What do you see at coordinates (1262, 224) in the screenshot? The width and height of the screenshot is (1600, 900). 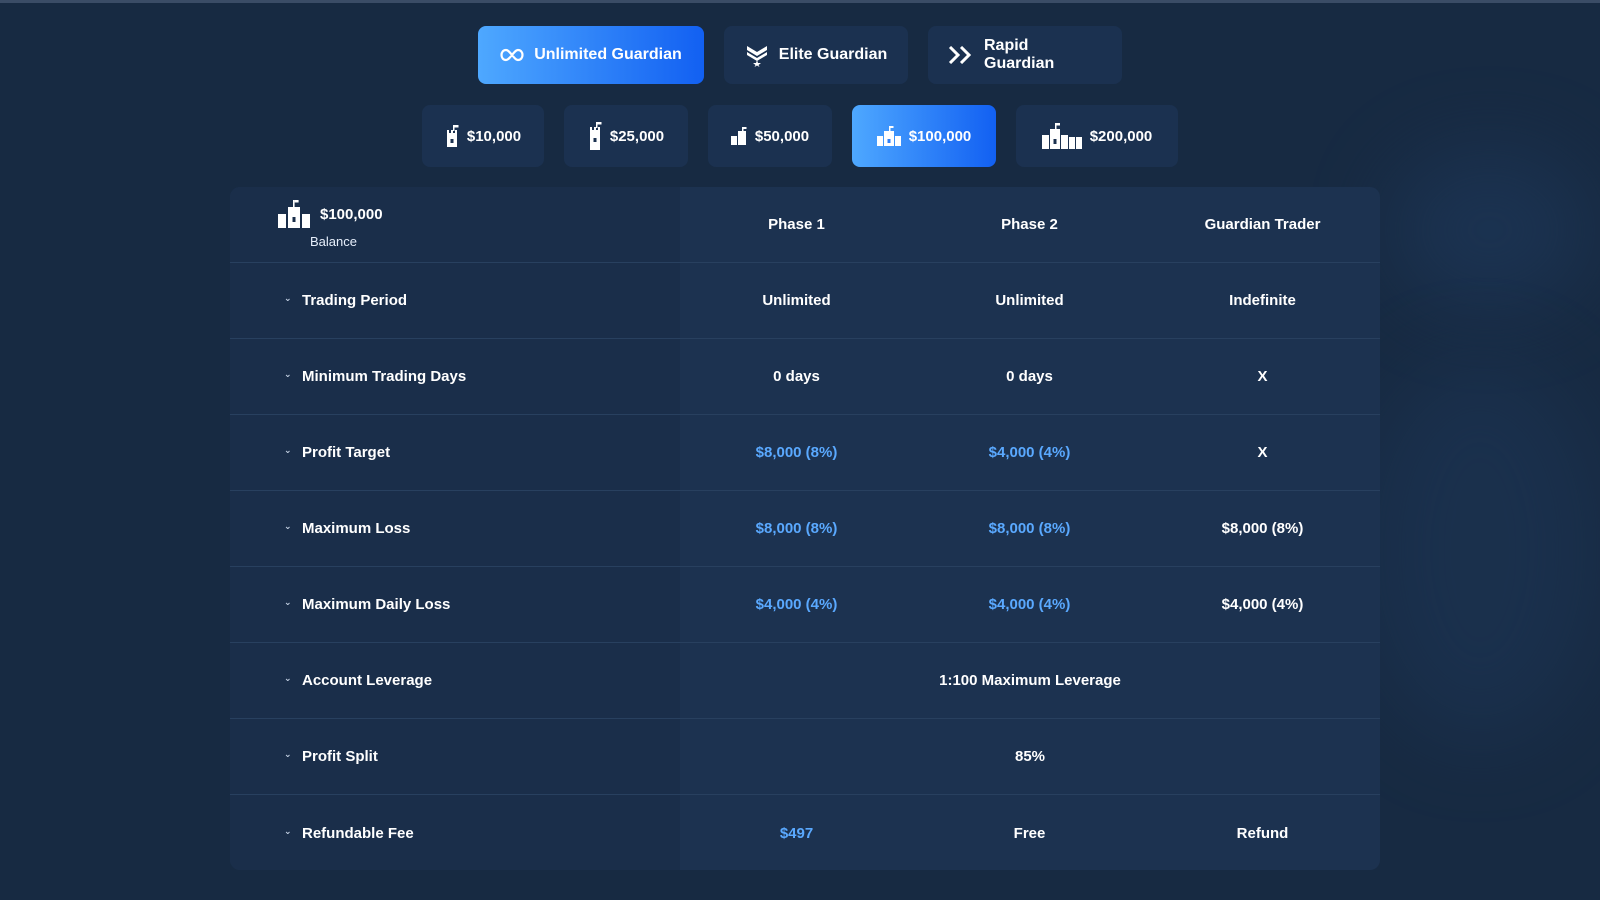 I see `column-header-guardian-trader: Guardian Trader` at bounding box center [1262, 224].